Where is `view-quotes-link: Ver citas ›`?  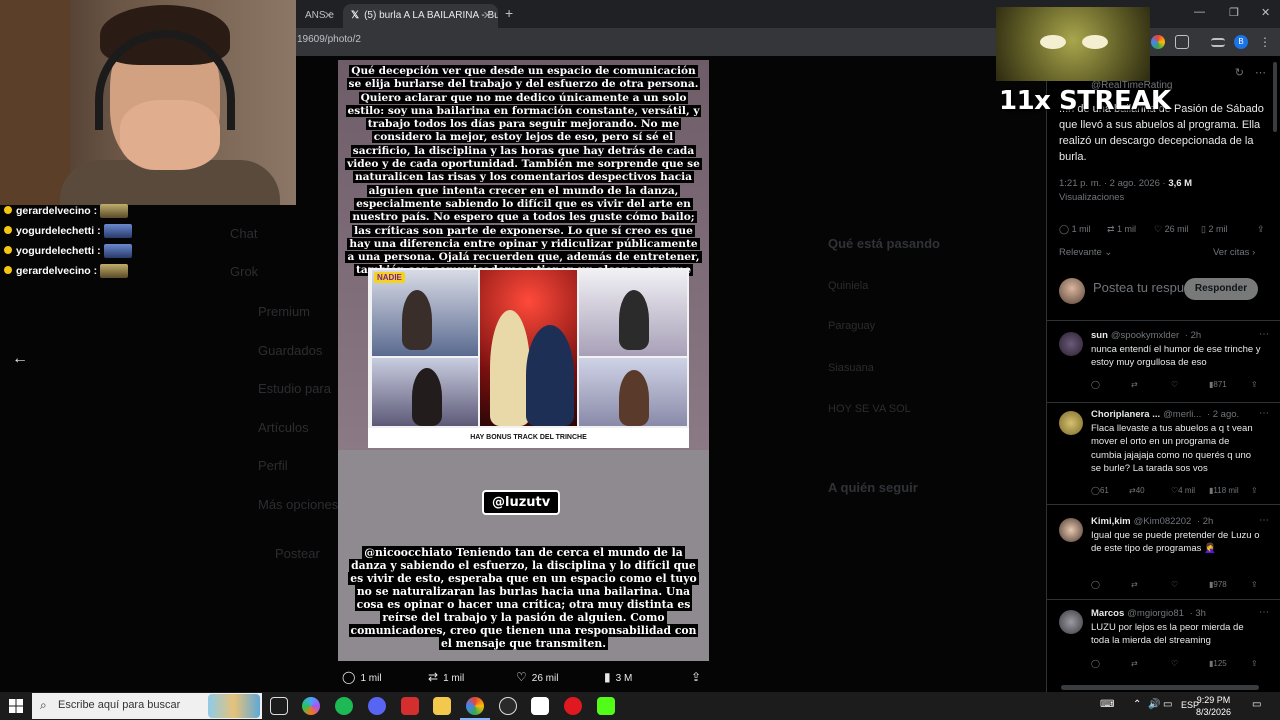
view-quotes-link: Ver citas › is located at coordinates (1234, 253).